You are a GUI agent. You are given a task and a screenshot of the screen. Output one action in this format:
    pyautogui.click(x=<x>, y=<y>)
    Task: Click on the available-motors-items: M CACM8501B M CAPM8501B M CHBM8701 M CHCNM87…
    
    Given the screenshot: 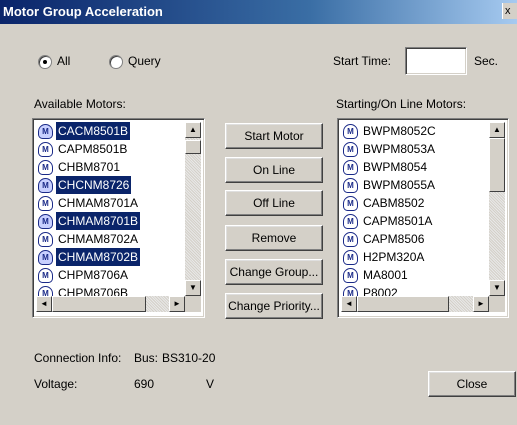 What is the action you would take?
    pyautogui.click(x=110, y=209)
    